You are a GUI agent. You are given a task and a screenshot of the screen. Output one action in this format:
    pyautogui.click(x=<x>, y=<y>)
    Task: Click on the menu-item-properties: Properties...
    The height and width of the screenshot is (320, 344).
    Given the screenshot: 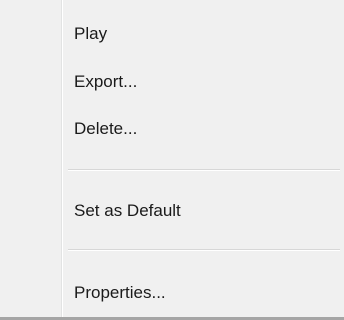 What is the action you would take?
    pyautogui.click(x=171, y=293)
    